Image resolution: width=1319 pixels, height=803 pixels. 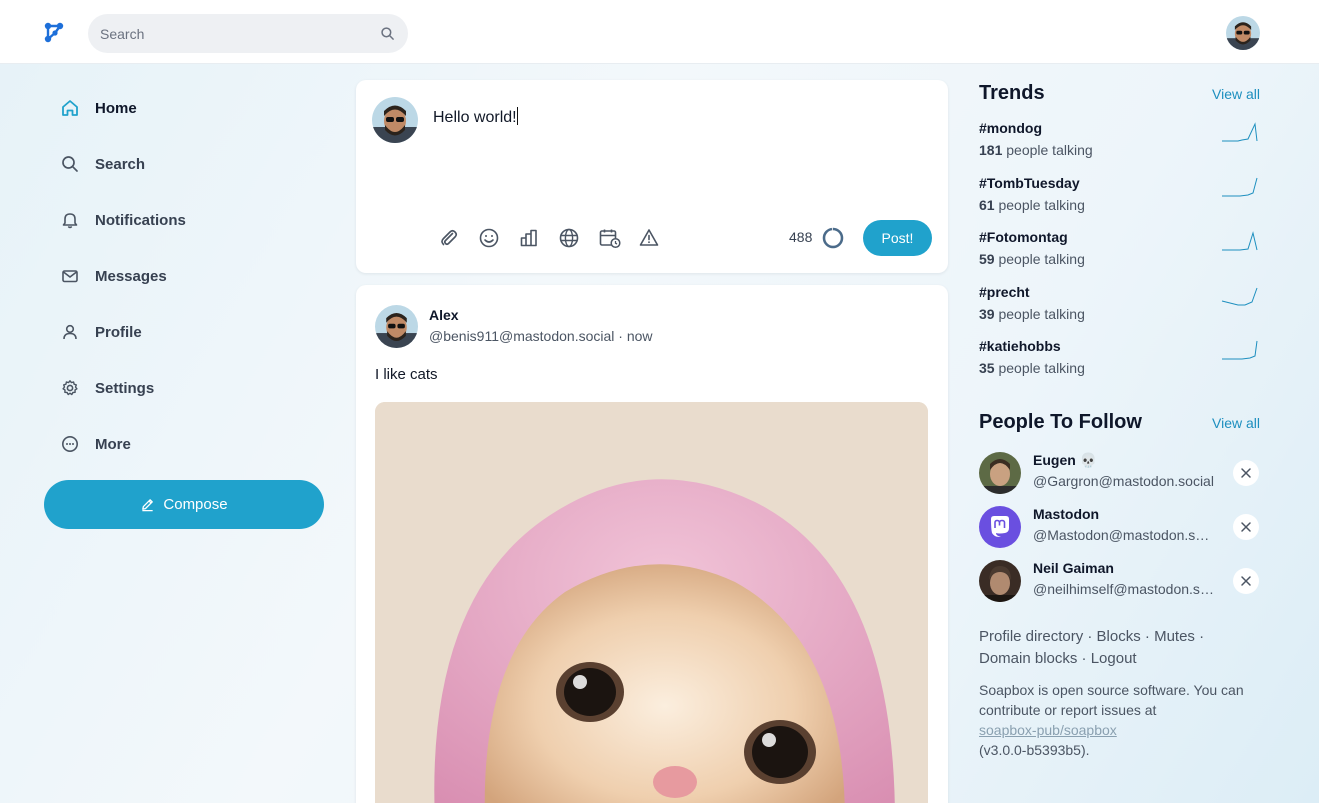 I want to click on account-display-name: Neil Gaiman, so click(x=1073, y=568).